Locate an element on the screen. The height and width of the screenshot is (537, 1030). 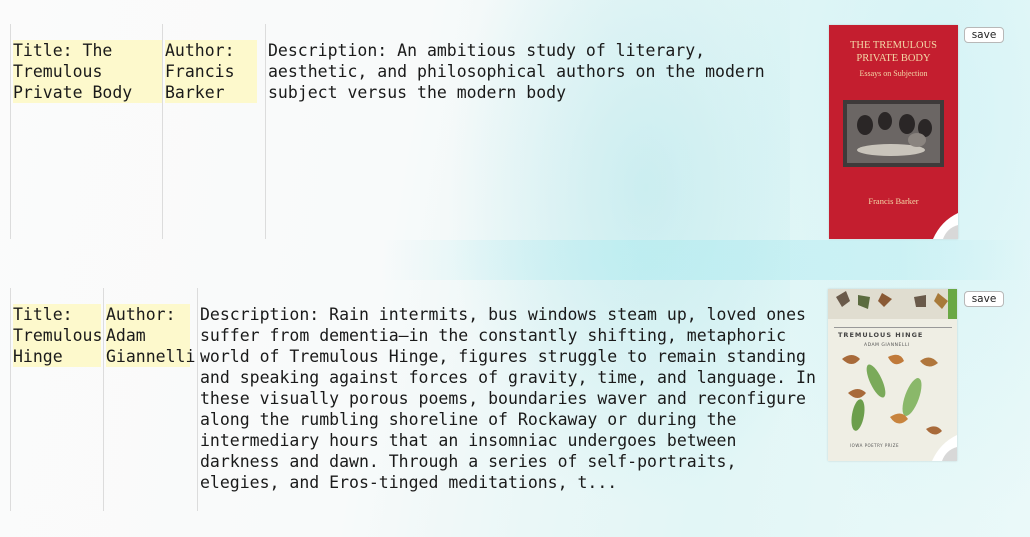
cover-author: Francis Barker is located at coordinates (893, 201).